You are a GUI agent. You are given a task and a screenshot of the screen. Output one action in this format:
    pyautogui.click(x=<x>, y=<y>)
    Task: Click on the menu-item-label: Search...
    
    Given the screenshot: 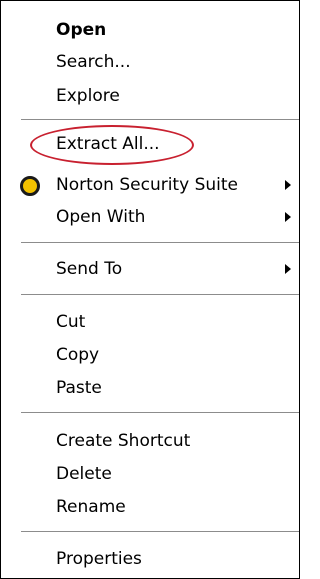 What is the action you would take?
    pyautogui.click(x=93, y=62)
    